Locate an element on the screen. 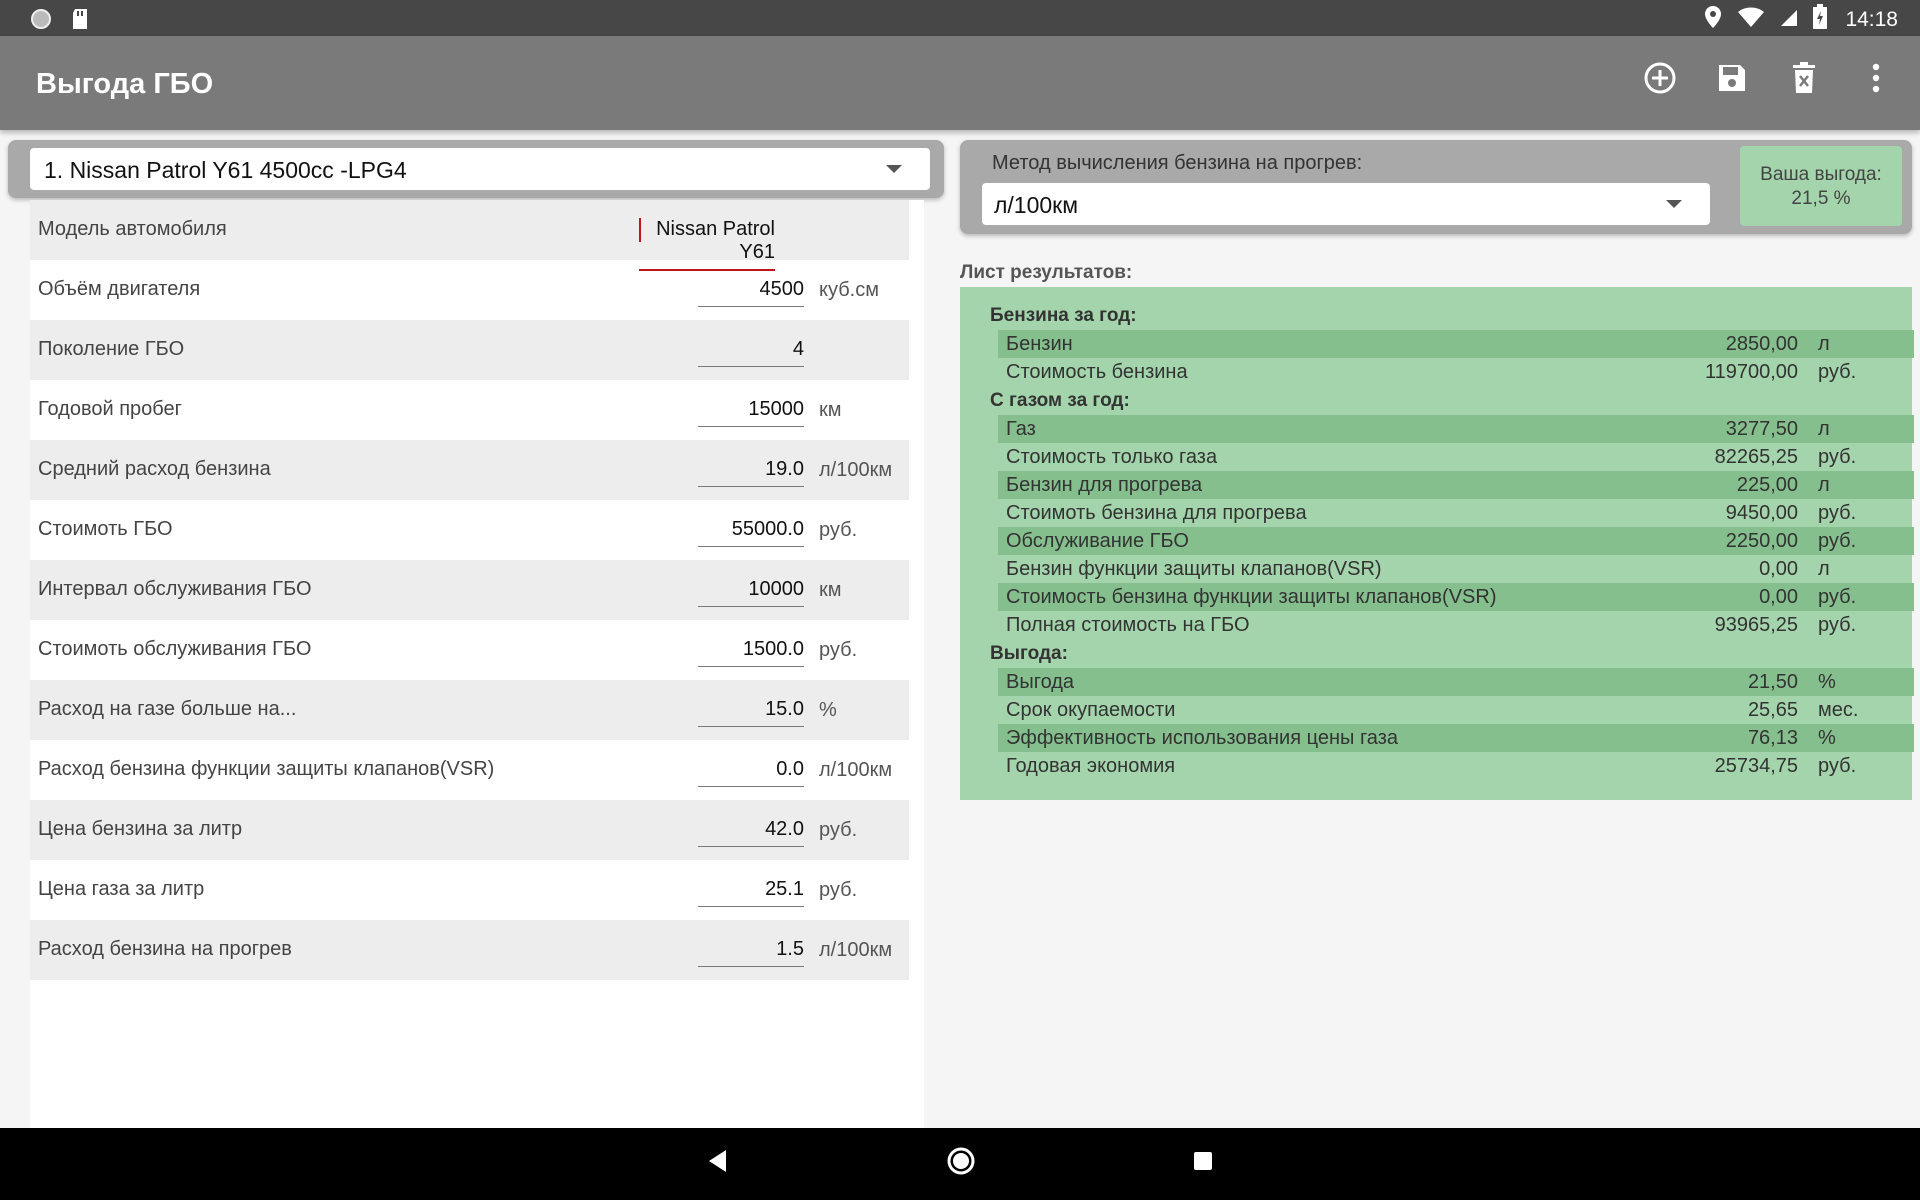 This screenshot has width=1920, height=1200. field-row-fuel-consumption: Средний расход бензина 19.0 л/100км is located at coordinates (469, 470).